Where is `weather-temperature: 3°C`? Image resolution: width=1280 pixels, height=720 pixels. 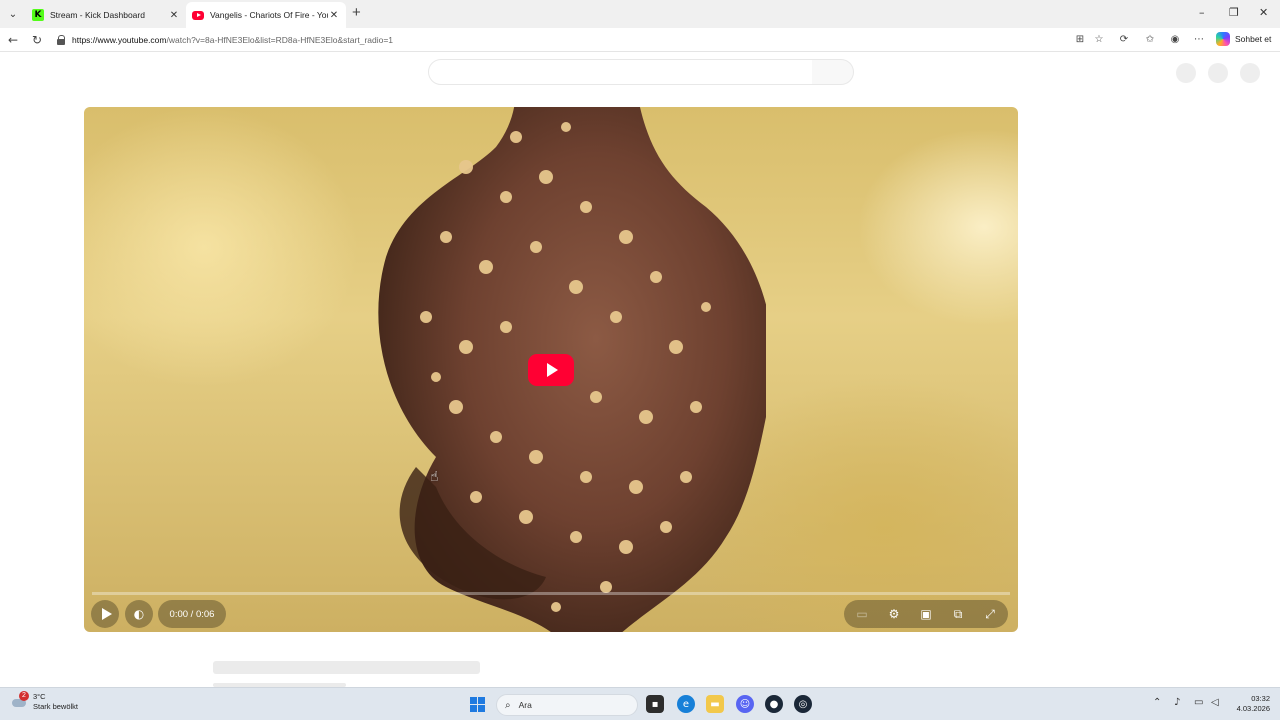
weather-temperature: 3°C is located at coordinates (39, 696).